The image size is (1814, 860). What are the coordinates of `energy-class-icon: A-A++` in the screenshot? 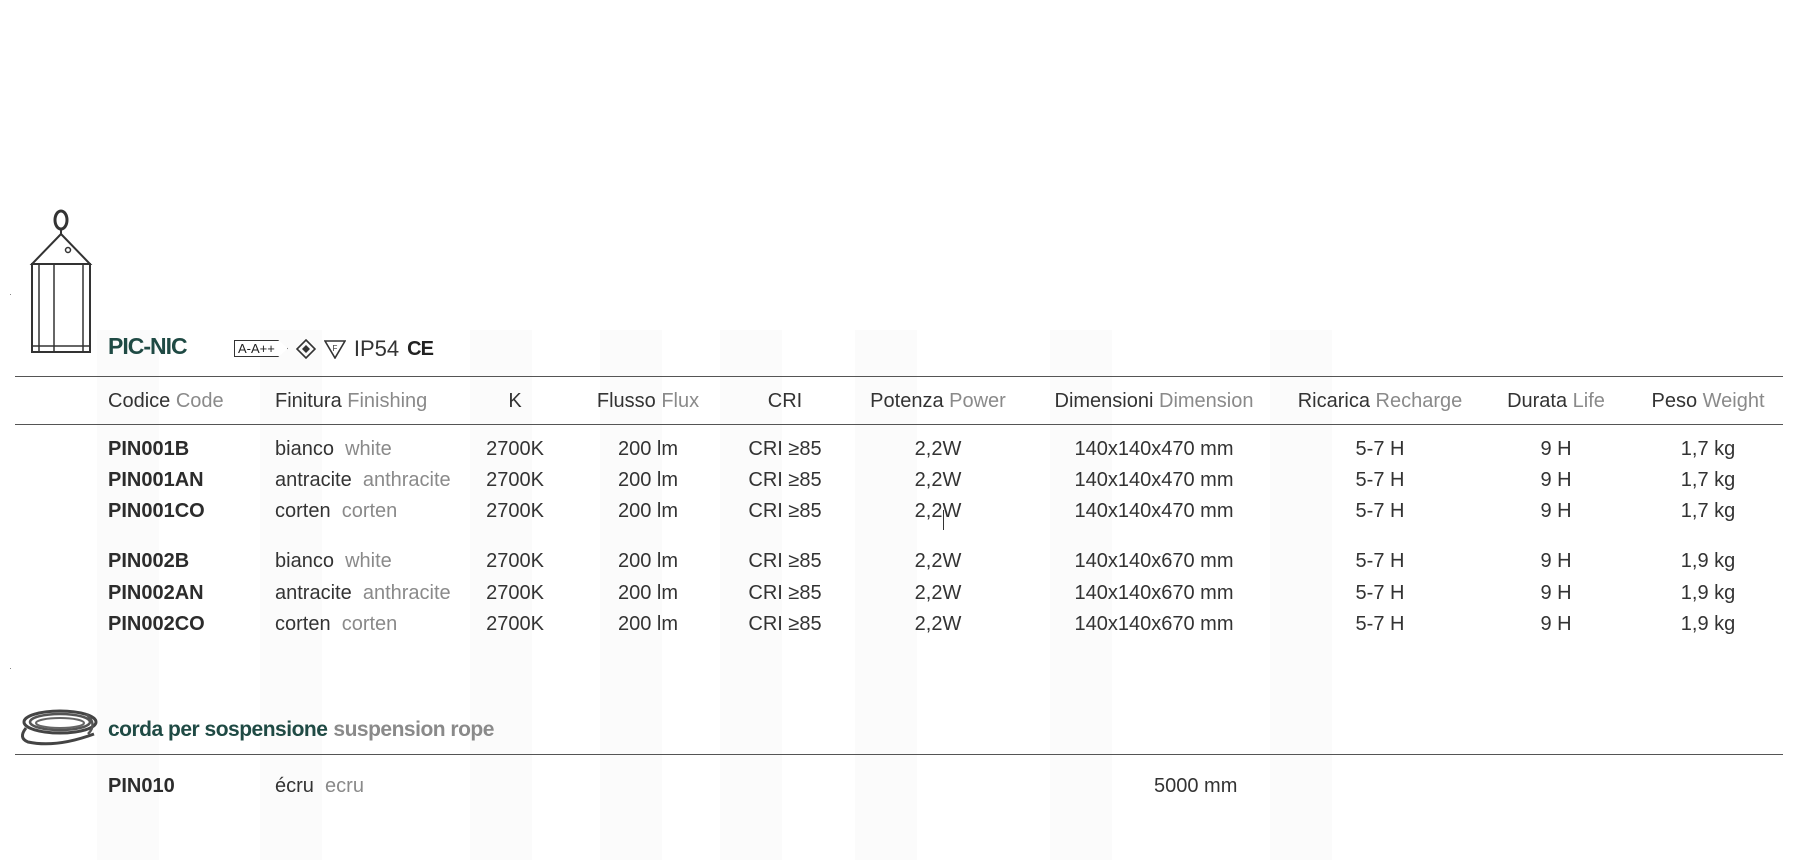 It's located at (261, 349).